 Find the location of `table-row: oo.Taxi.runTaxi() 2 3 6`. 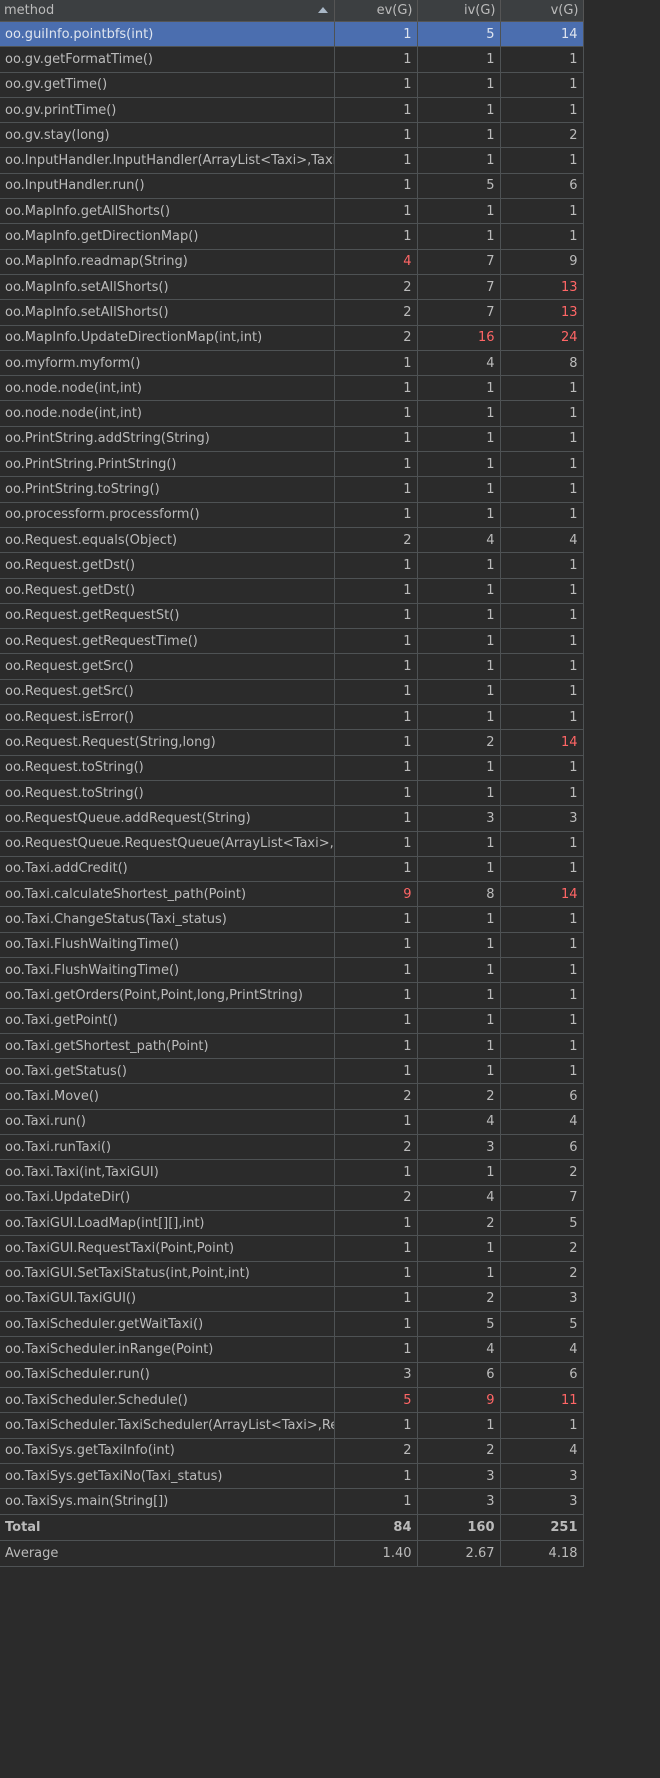

table-row: oo.Taxi.runTaxi() 2 3 6 is located at coordinates (292, 1147).